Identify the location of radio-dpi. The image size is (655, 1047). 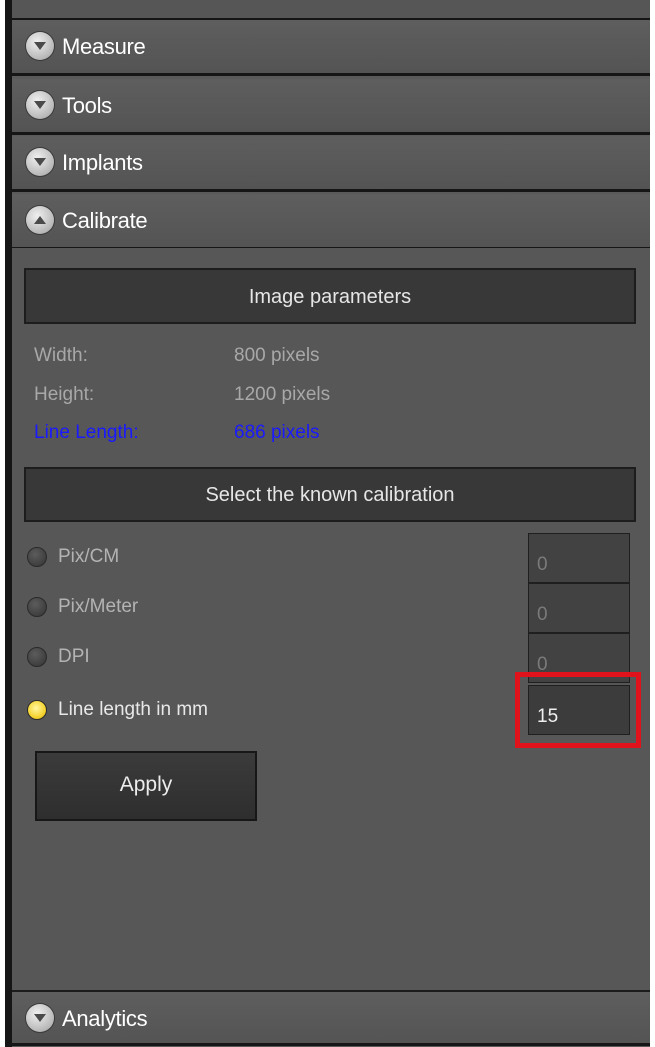
(37, 657).